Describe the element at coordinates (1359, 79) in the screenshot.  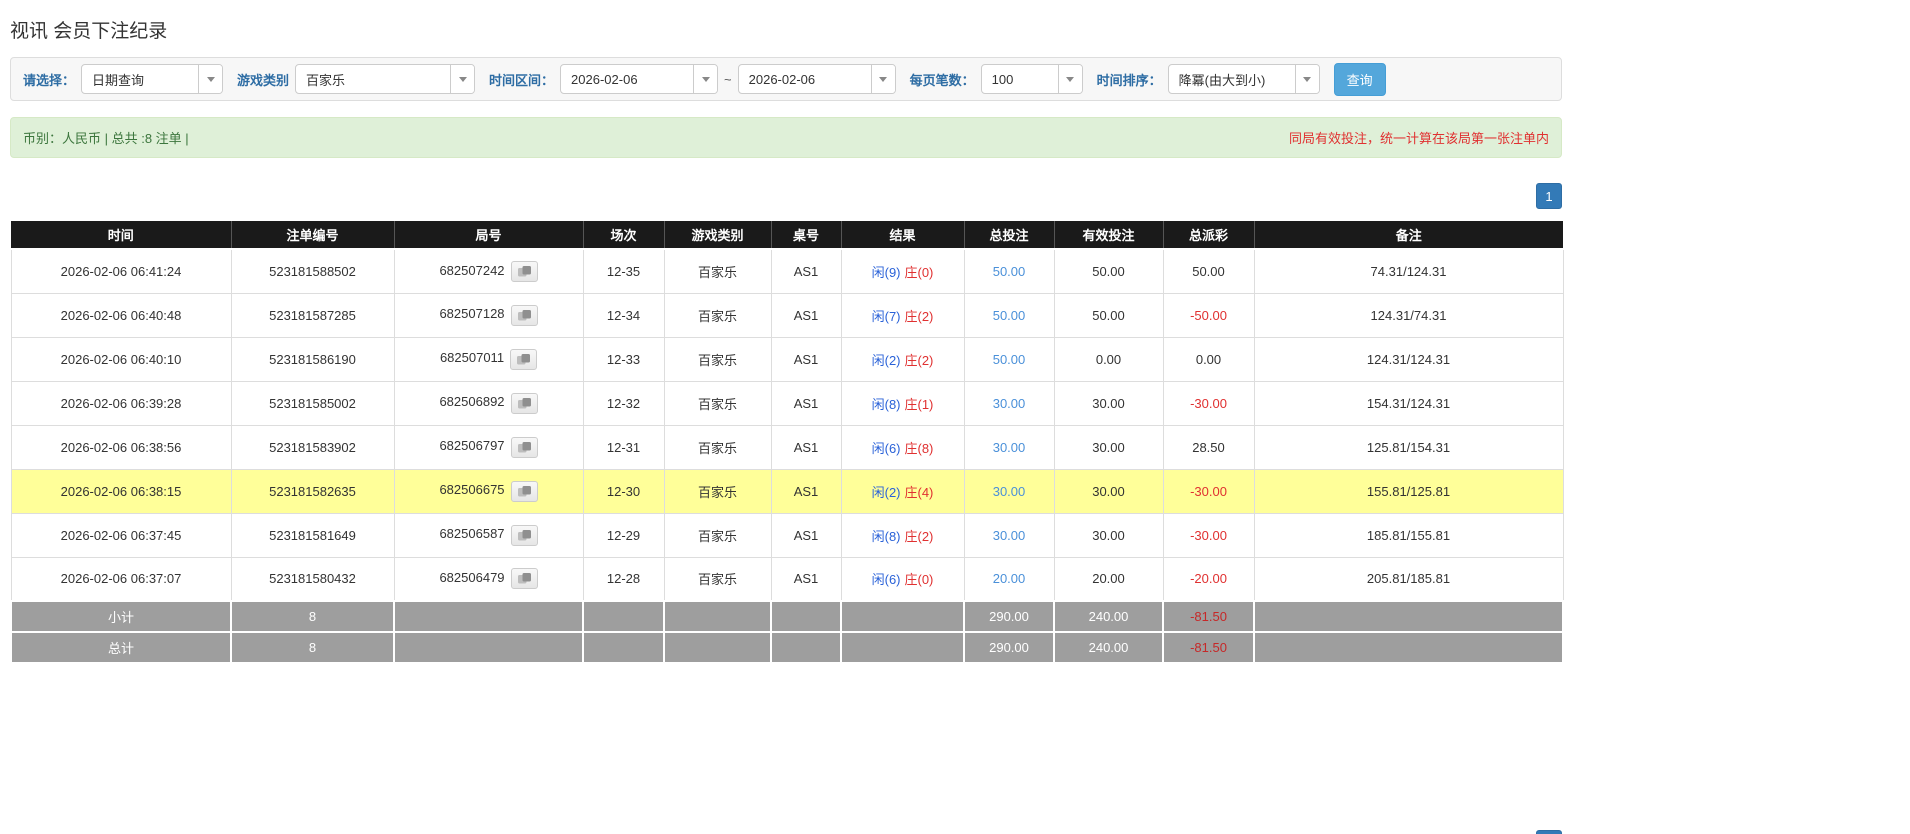
I see `search-button: 查询` at that location.